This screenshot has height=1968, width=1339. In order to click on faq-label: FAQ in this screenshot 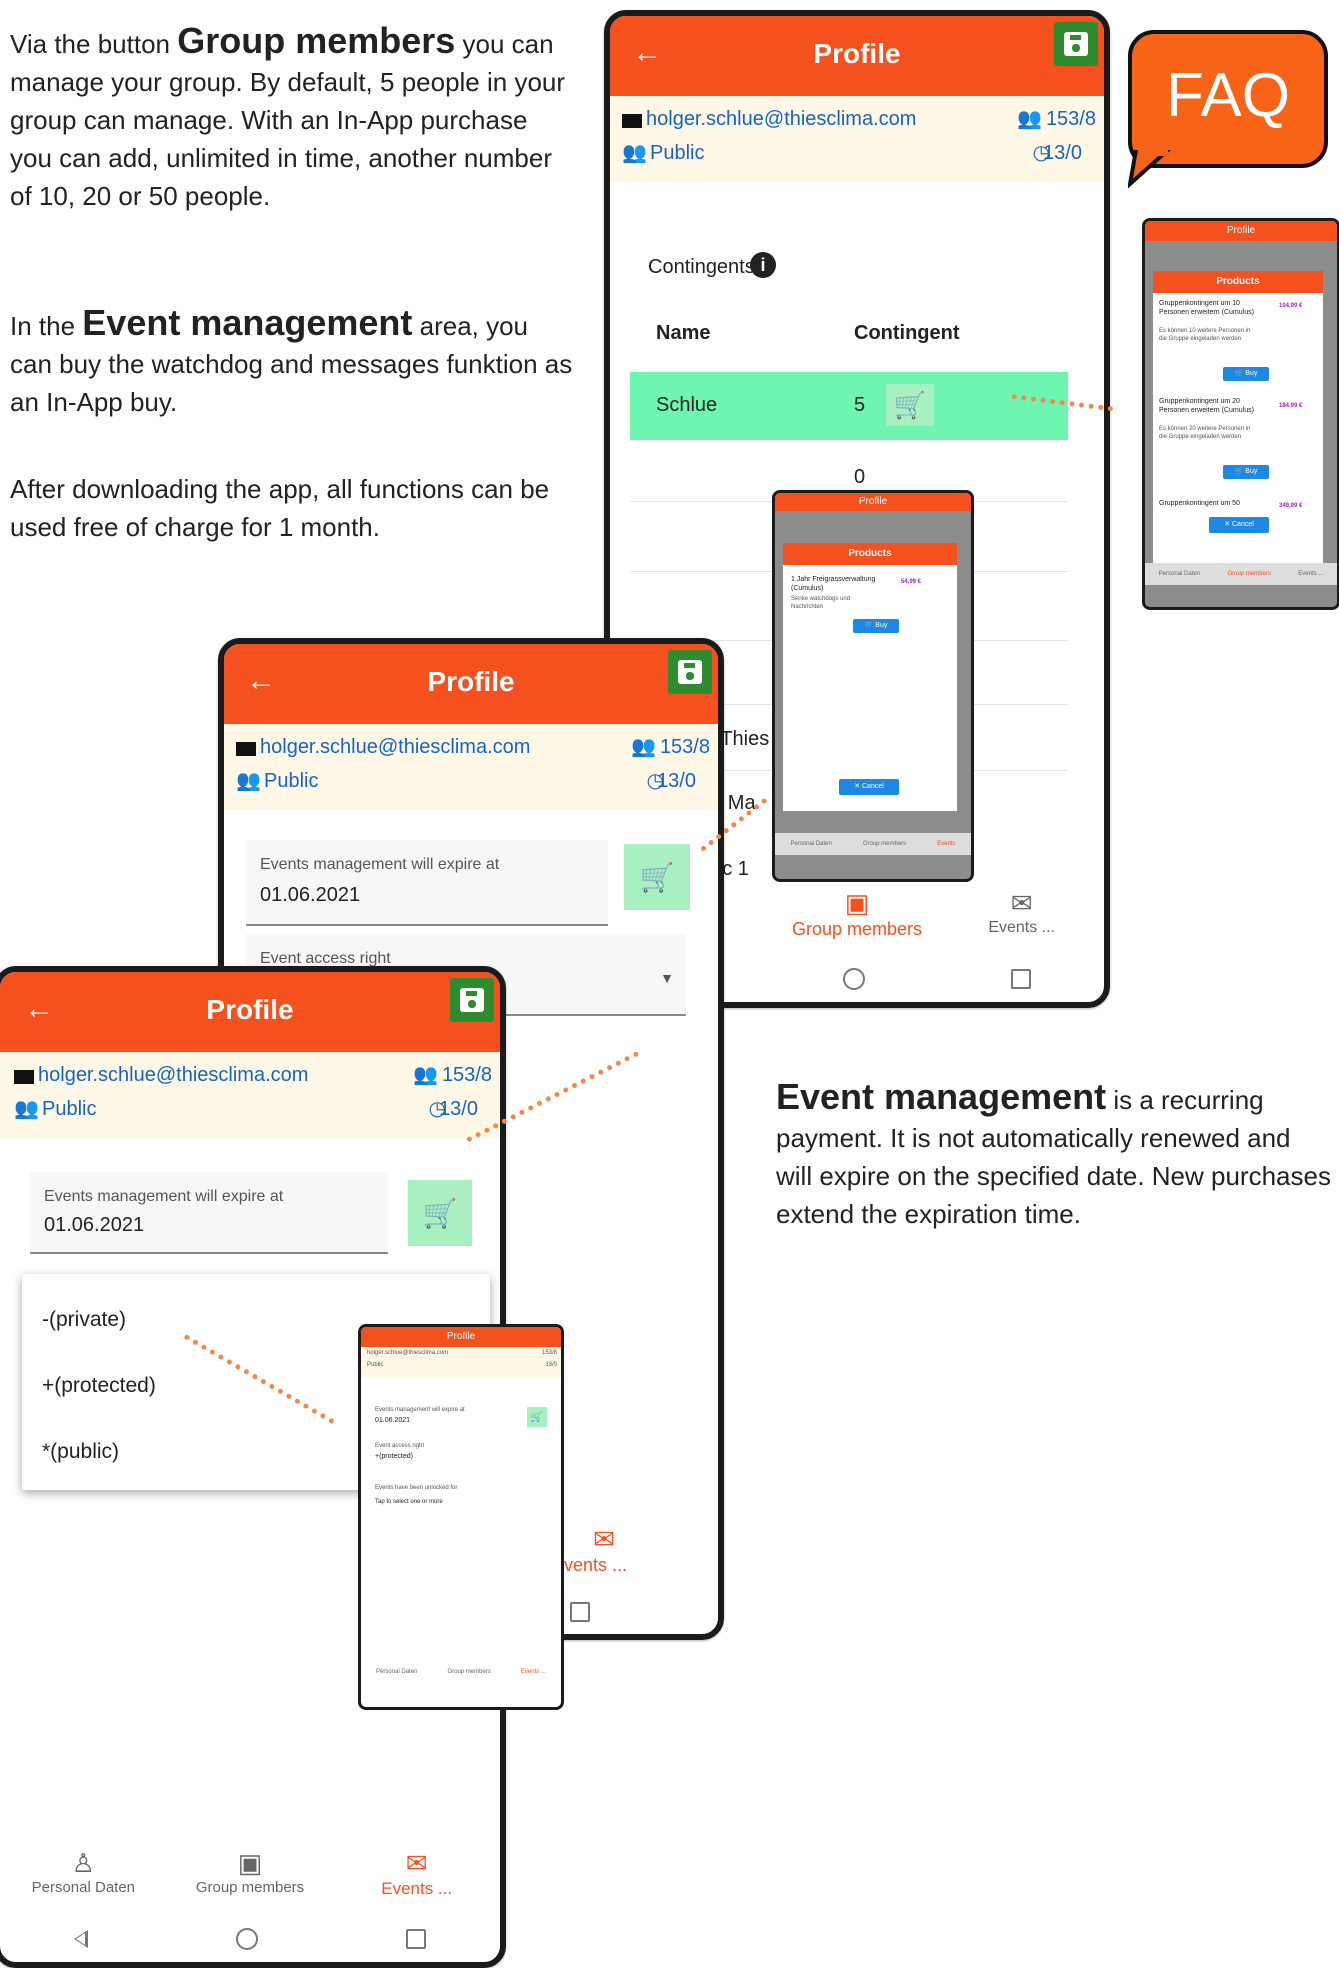, I will do `click(1228, 95)`.